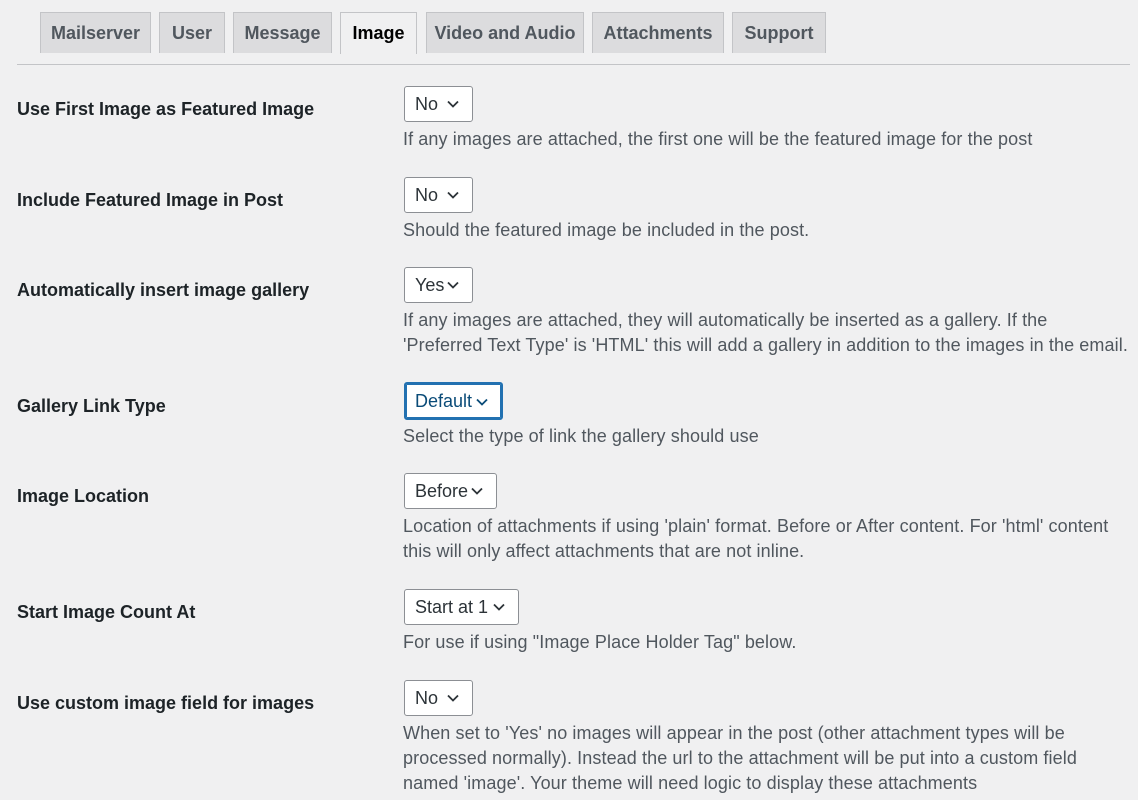 The height and width of the screenshot is (800, 1138). I want to click on gallery-link-type-select: Default, so click(453, 401).